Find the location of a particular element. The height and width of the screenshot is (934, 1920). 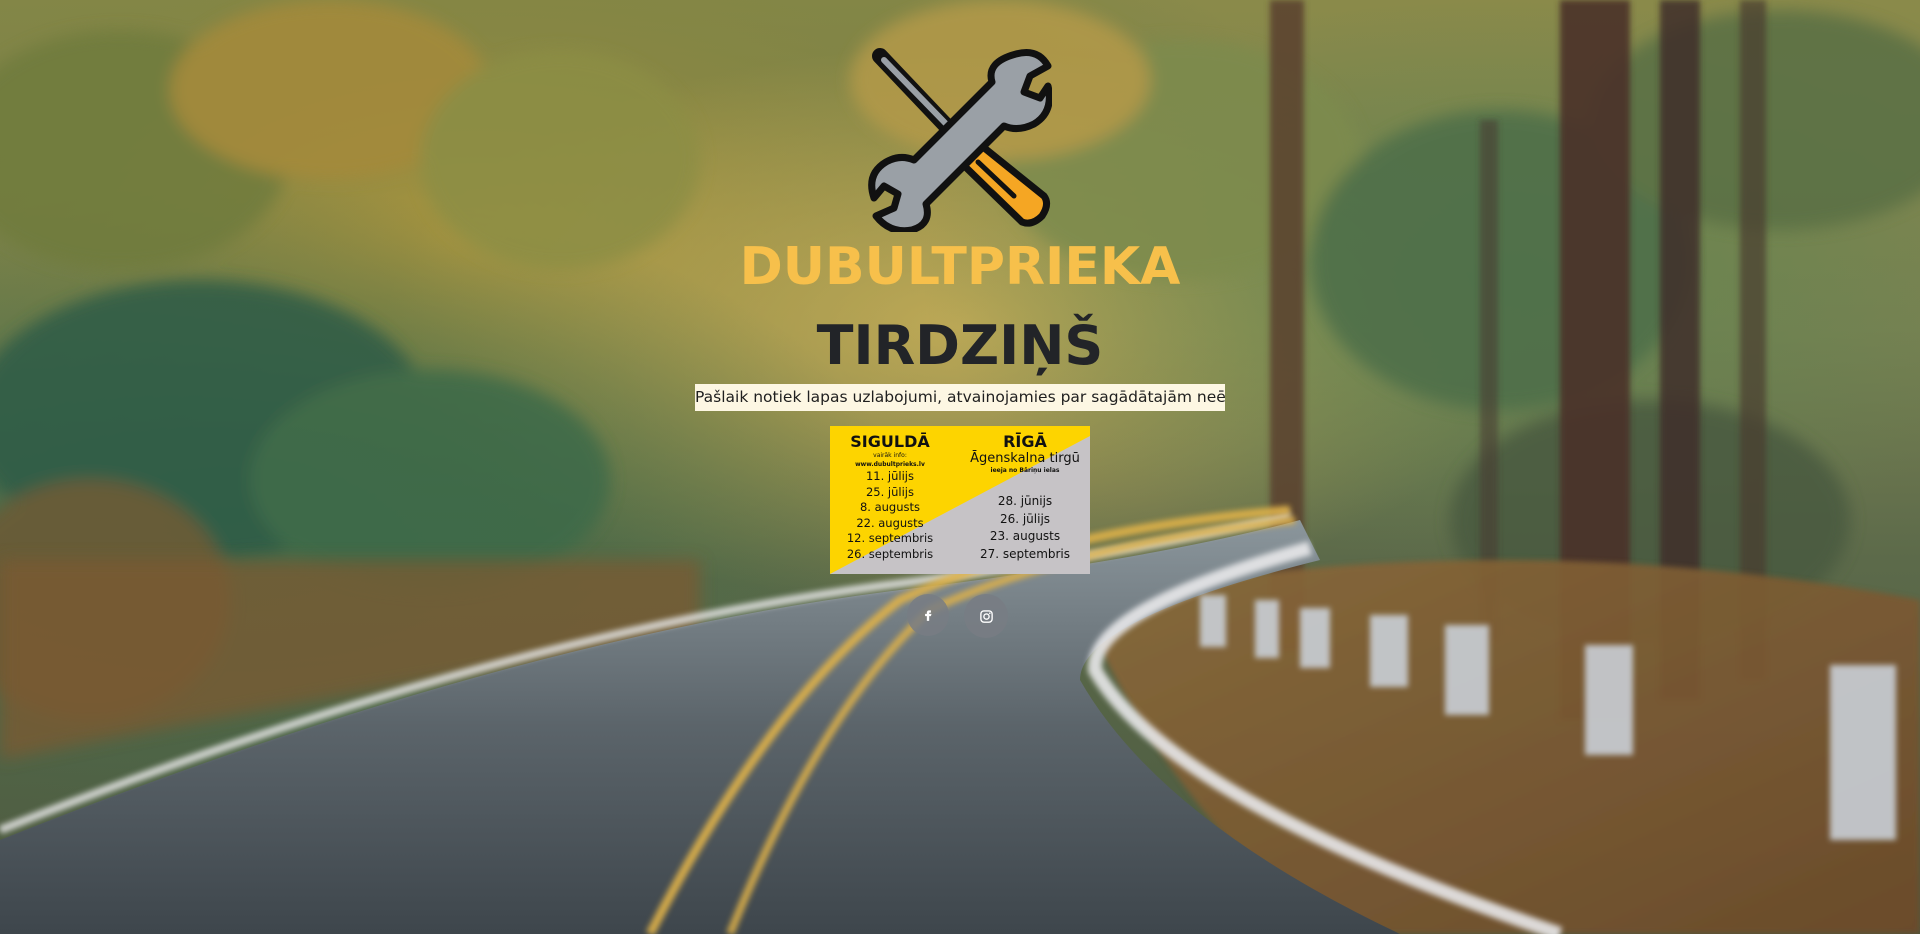

riga-date: 27. septembris is located at coordinates (1025, 553).